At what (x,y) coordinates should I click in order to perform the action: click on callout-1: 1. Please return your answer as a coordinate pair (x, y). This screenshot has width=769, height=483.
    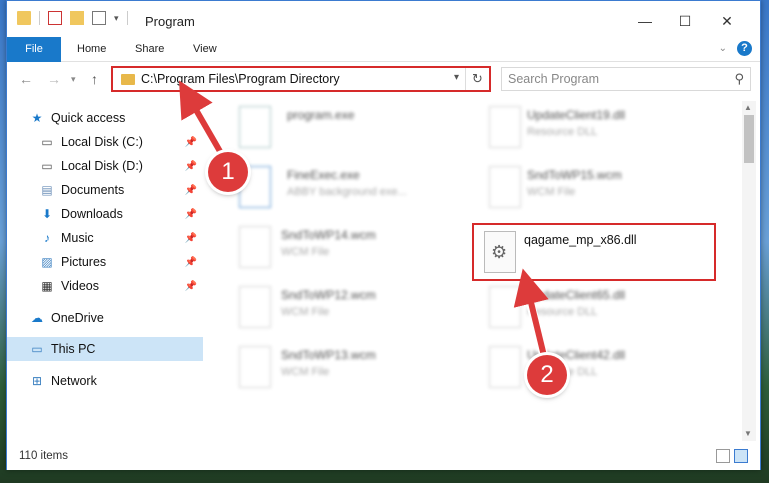
    Looking at the image, I should click on (228, 172).